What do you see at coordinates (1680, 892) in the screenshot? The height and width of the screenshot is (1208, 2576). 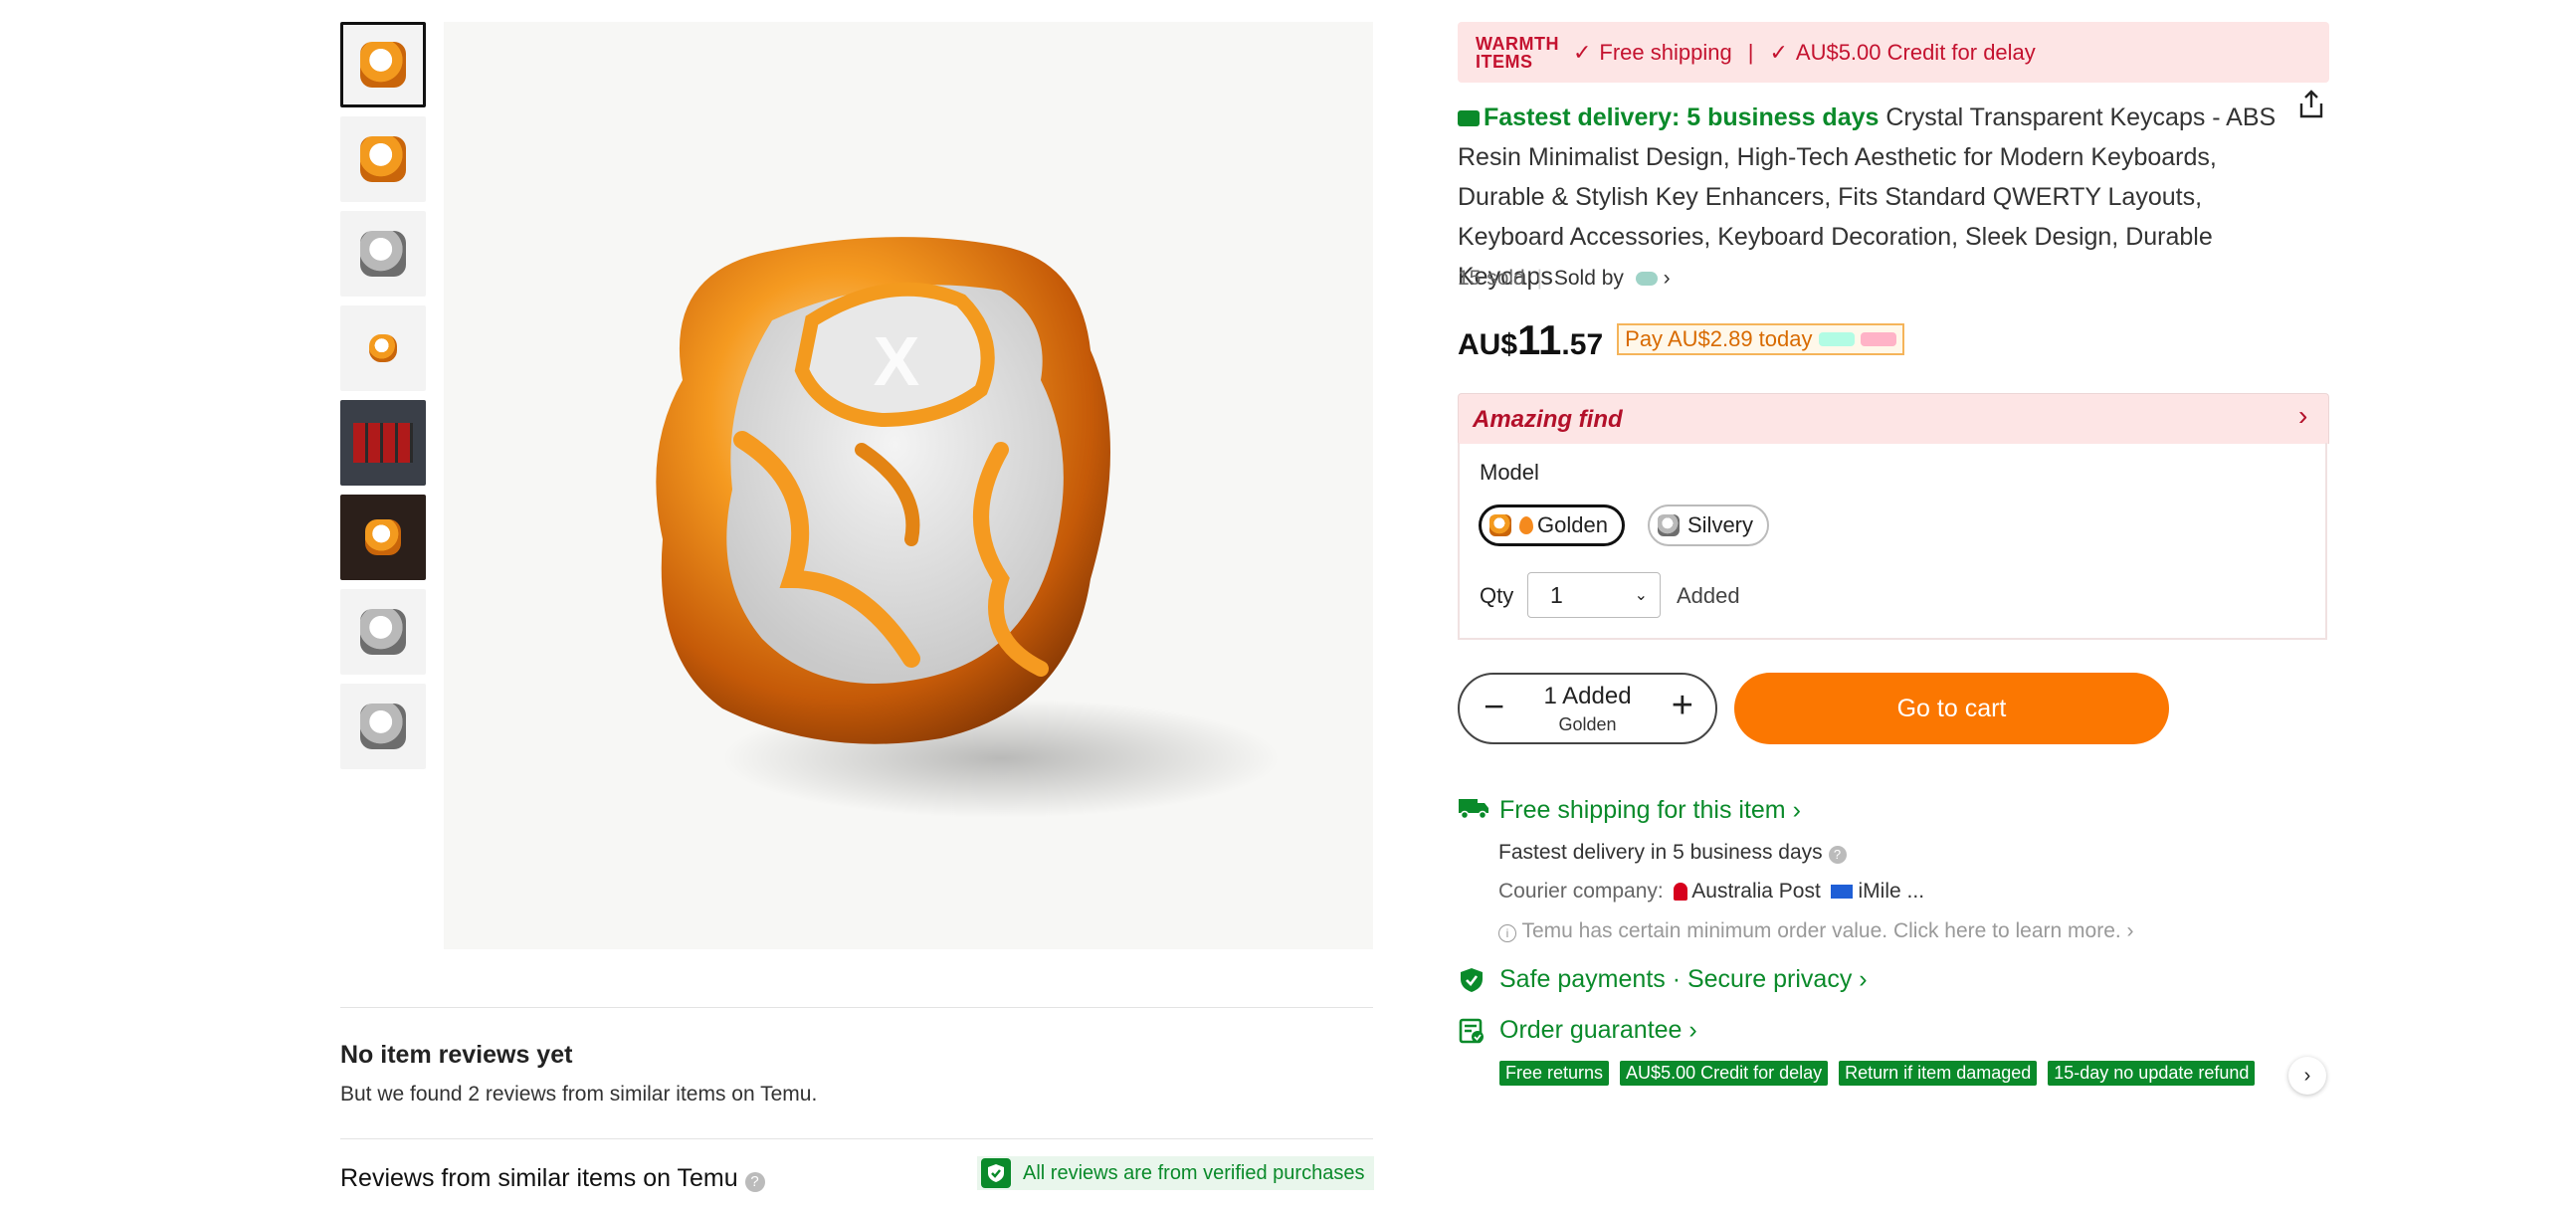 I see `australia-post-icon` at bounding box center [1680, 892].